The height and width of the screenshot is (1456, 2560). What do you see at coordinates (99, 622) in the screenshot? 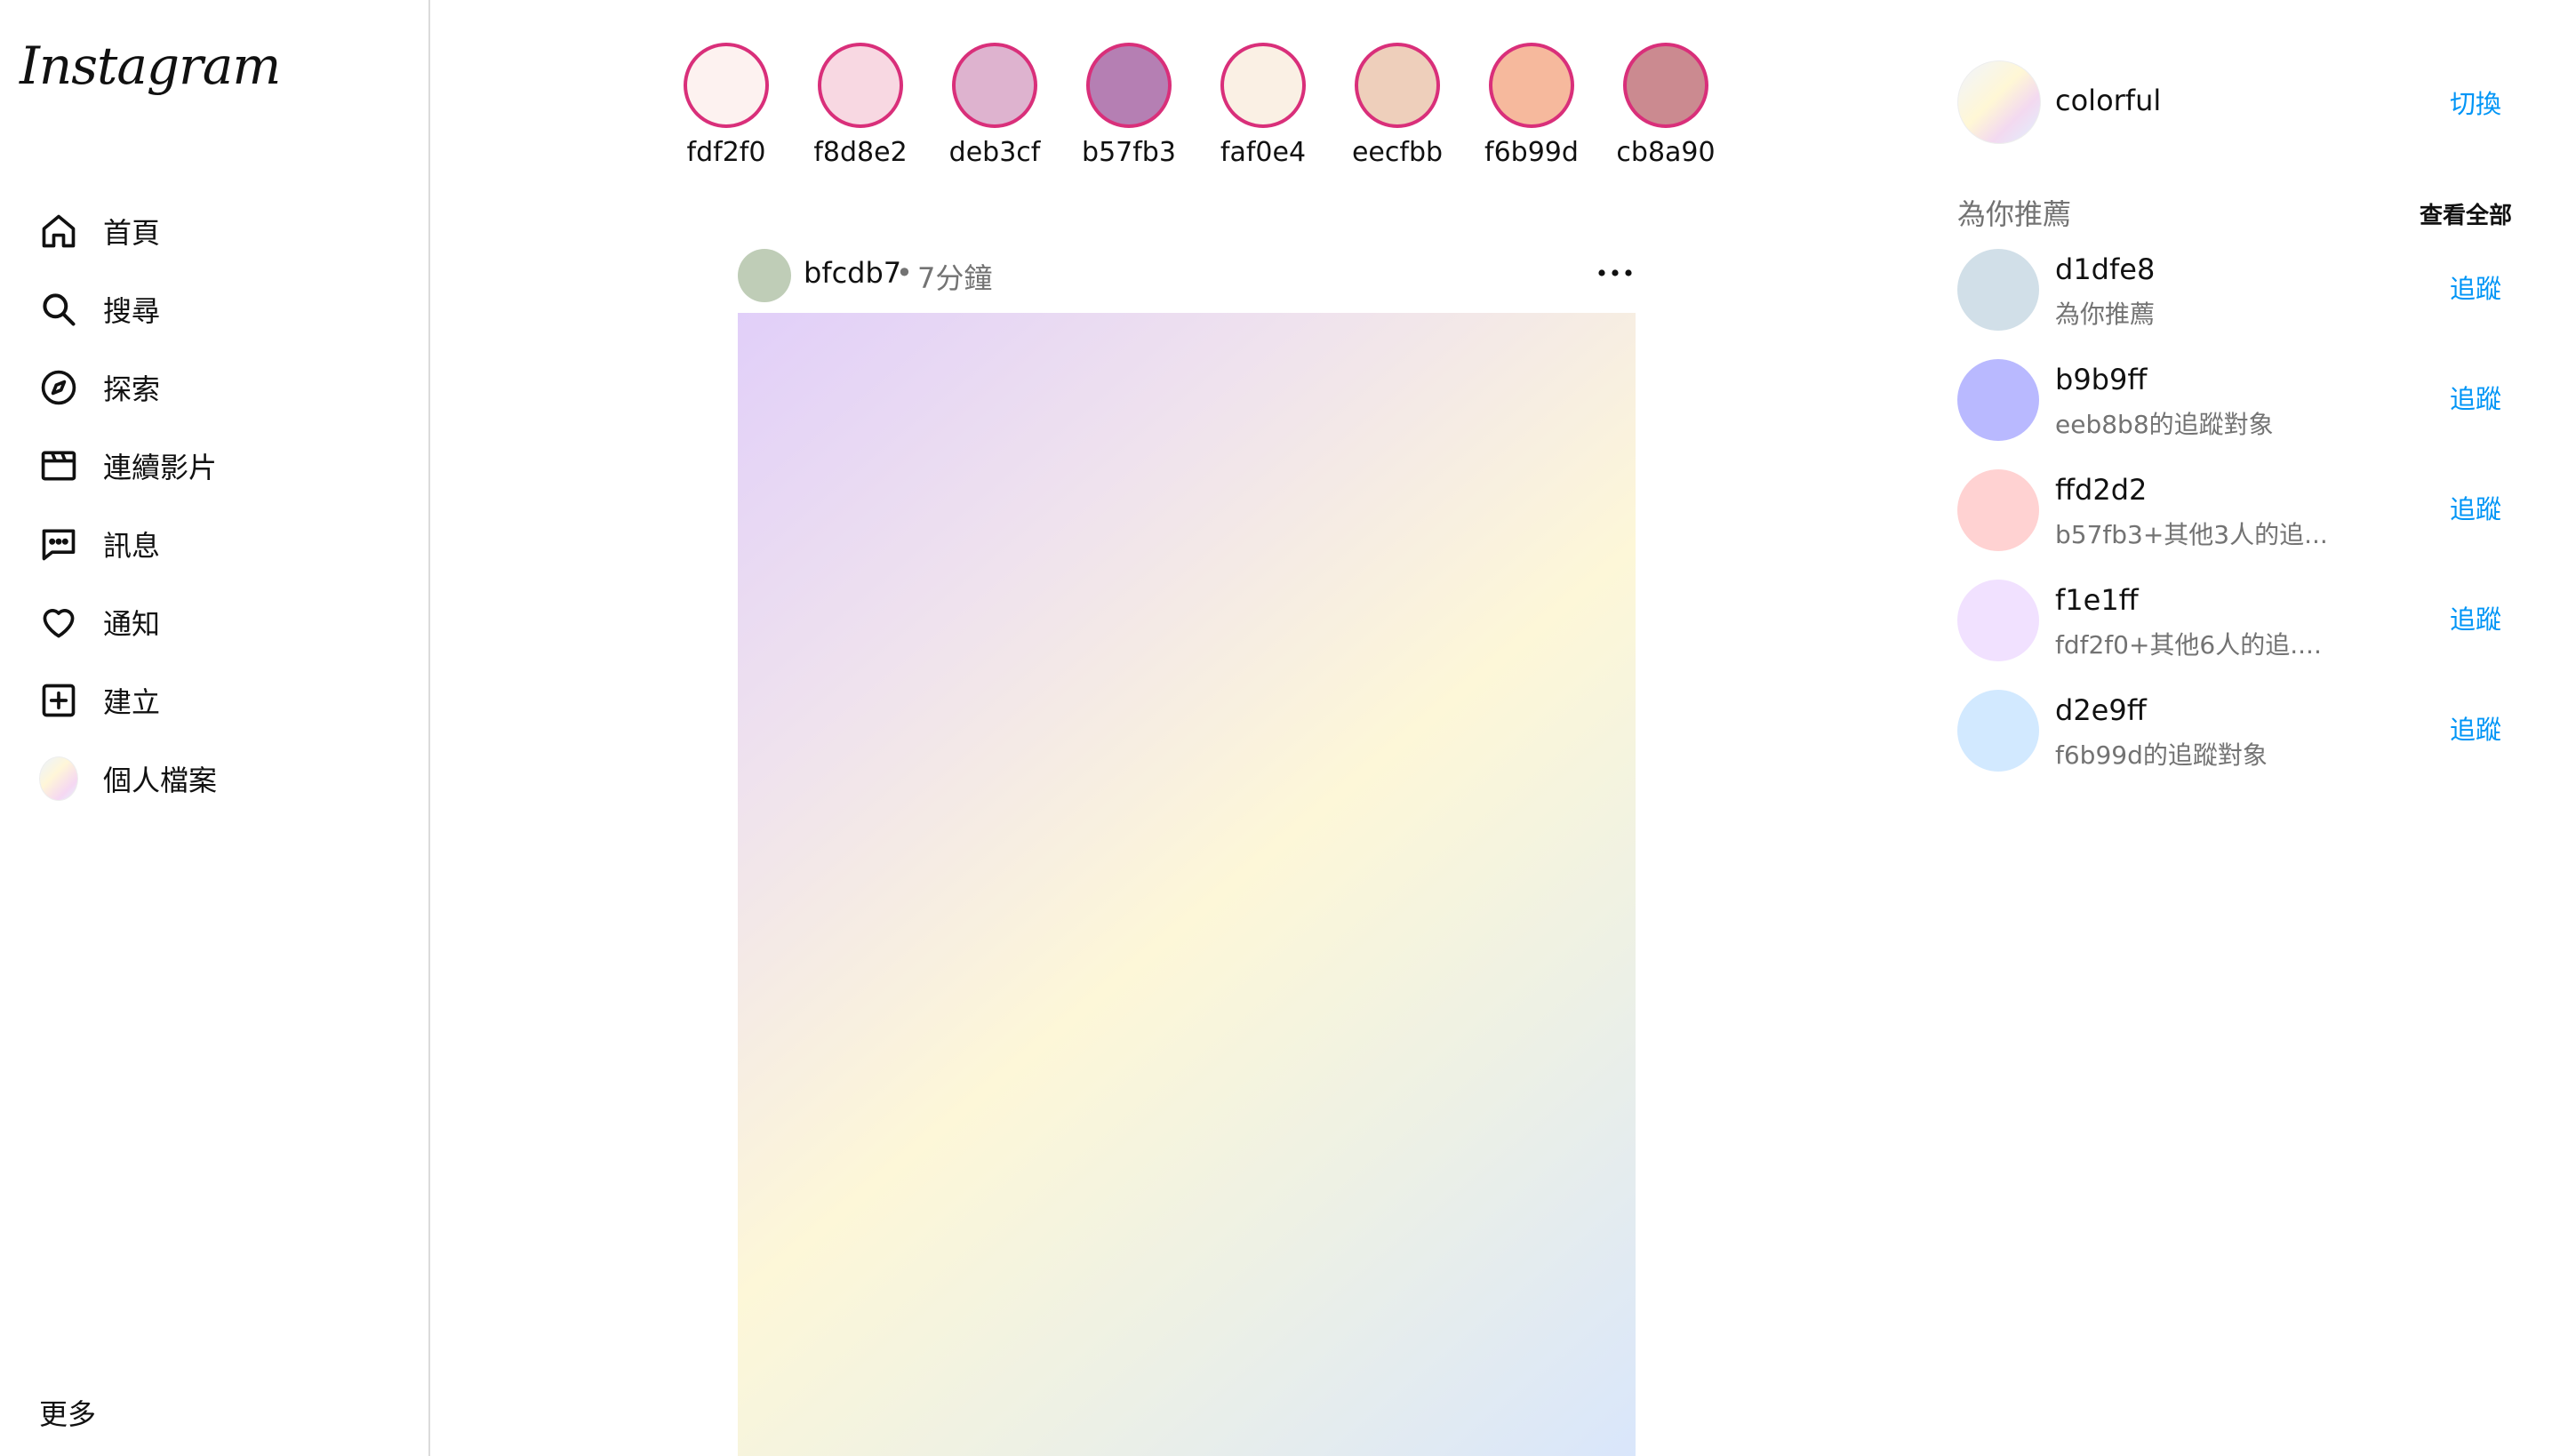
I see `sidebar-item-notifications: 通知` at bounding box center [99, 622].